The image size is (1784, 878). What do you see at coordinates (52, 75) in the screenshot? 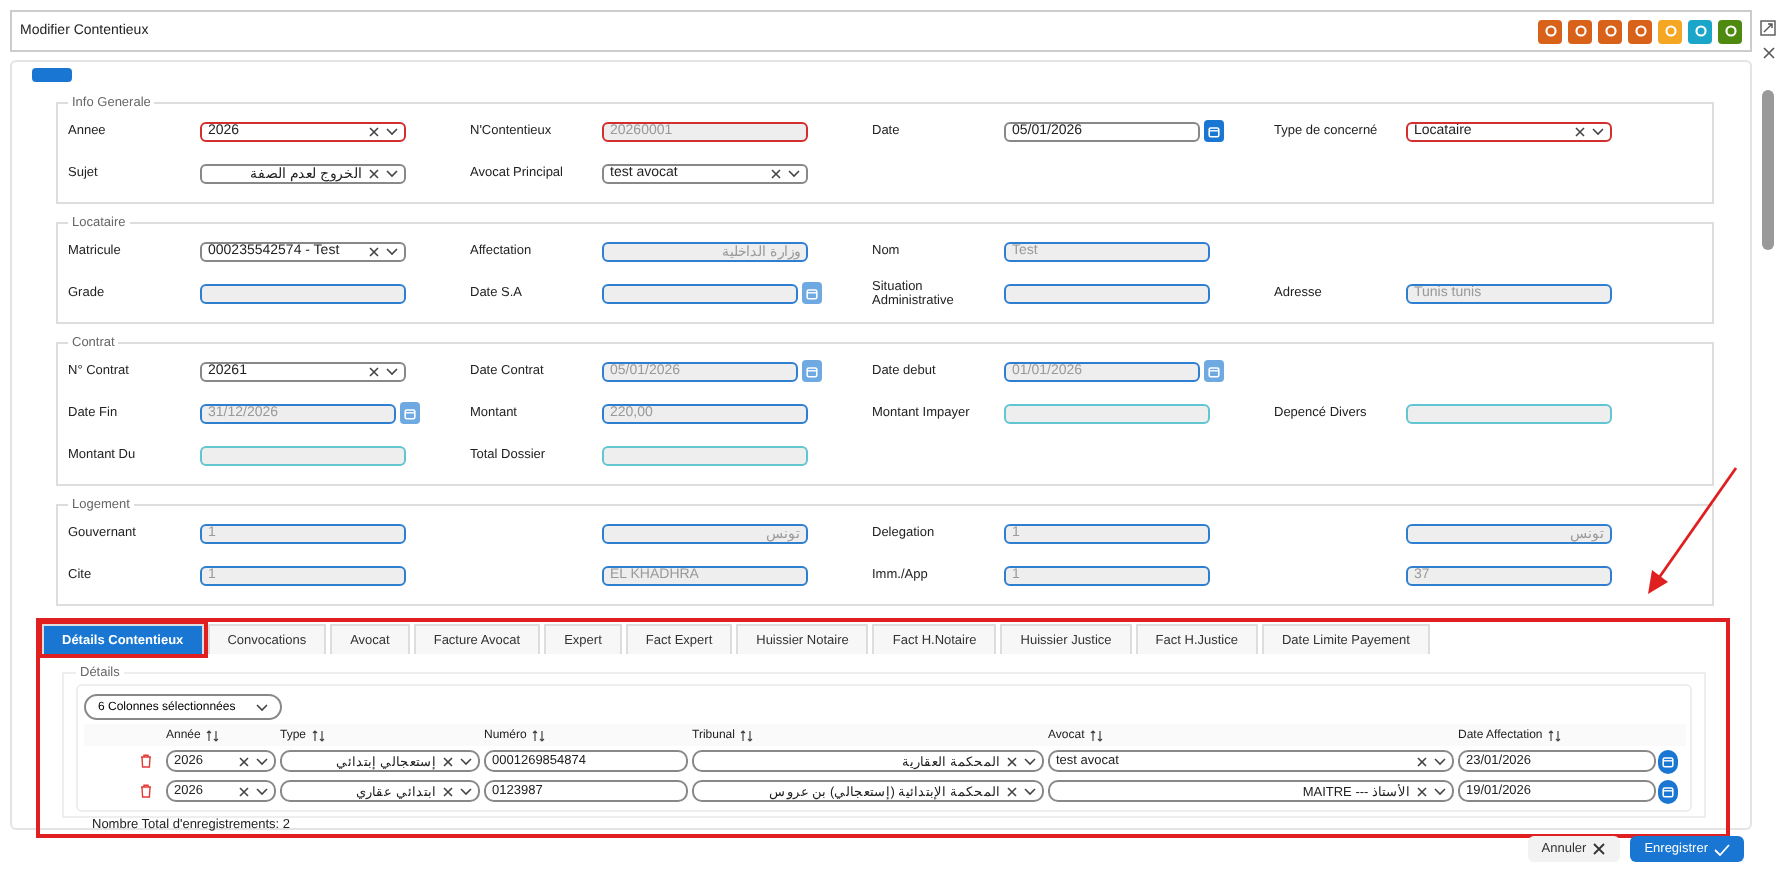
I see `primary-button` at bounding box center [52, 75].